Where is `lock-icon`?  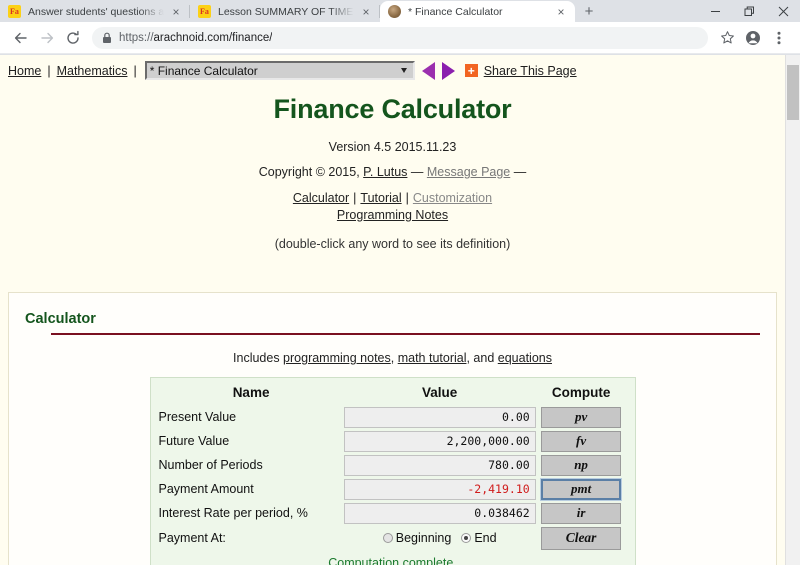 lock-icon is located at coordinates (107, 38).